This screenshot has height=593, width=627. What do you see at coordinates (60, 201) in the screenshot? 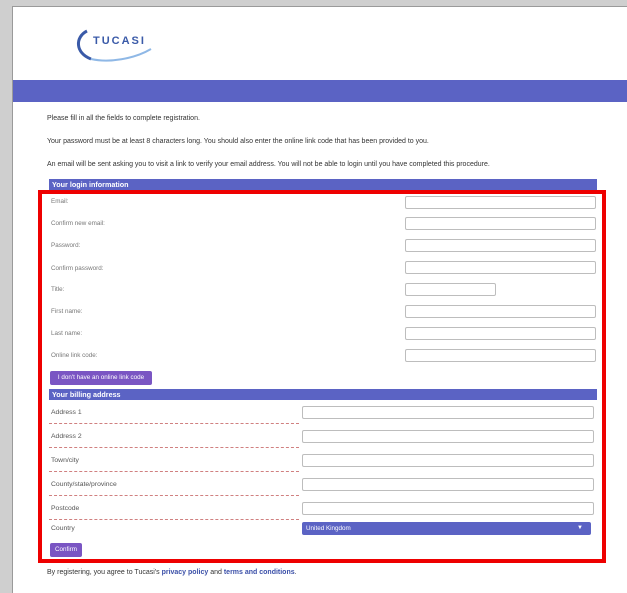
I see `email-label: Email:` at bounding box center [60, 201].